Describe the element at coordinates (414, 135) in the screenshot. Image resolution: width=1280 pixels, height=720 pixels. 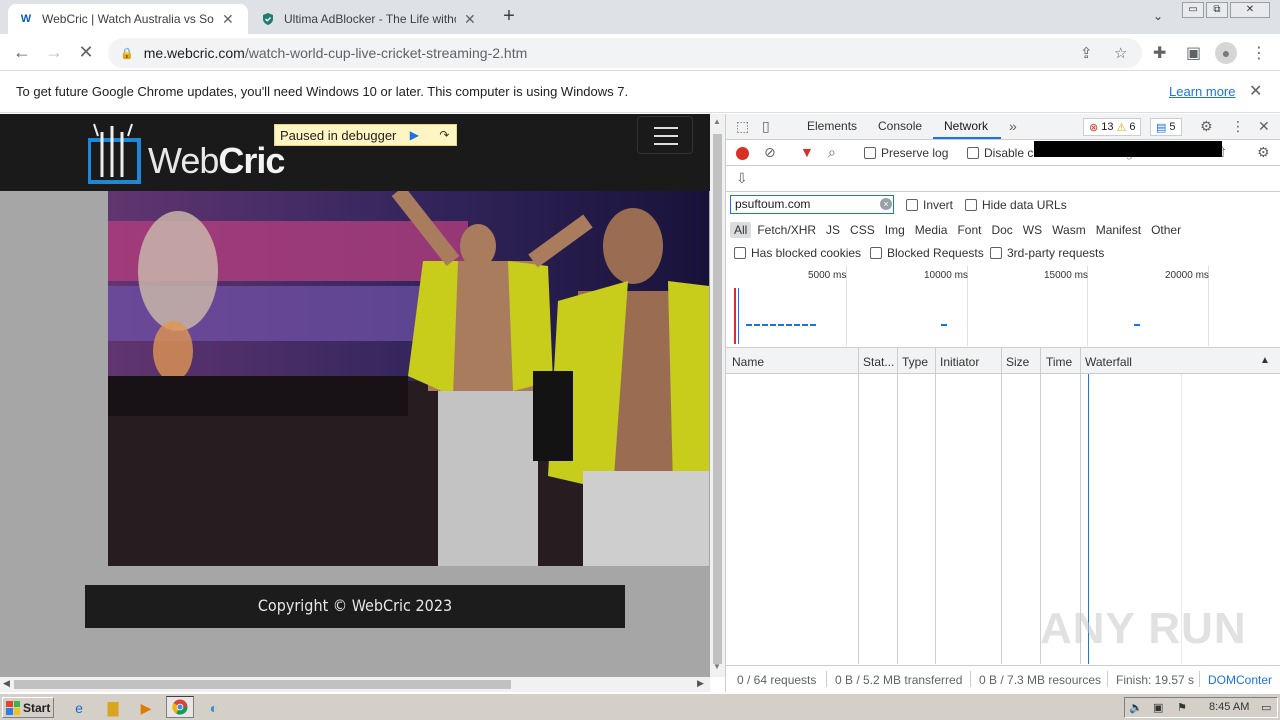
I see `resume-icon: ▶` at that location.